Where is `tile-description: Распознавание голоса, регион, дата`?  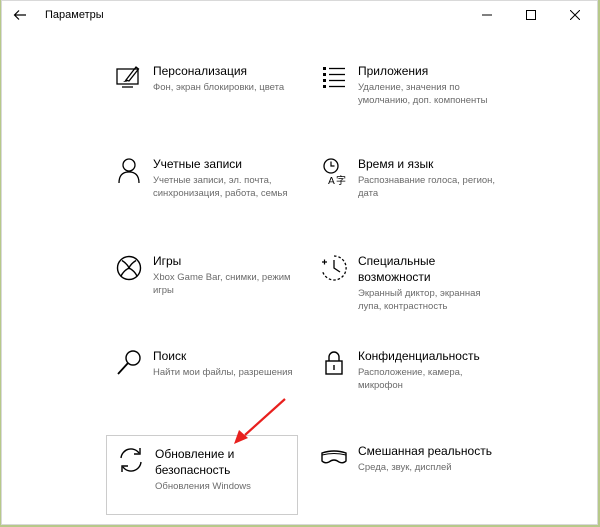 tile-description: Распознавание голоса, регион, дата is located at coordinates (427, 187).